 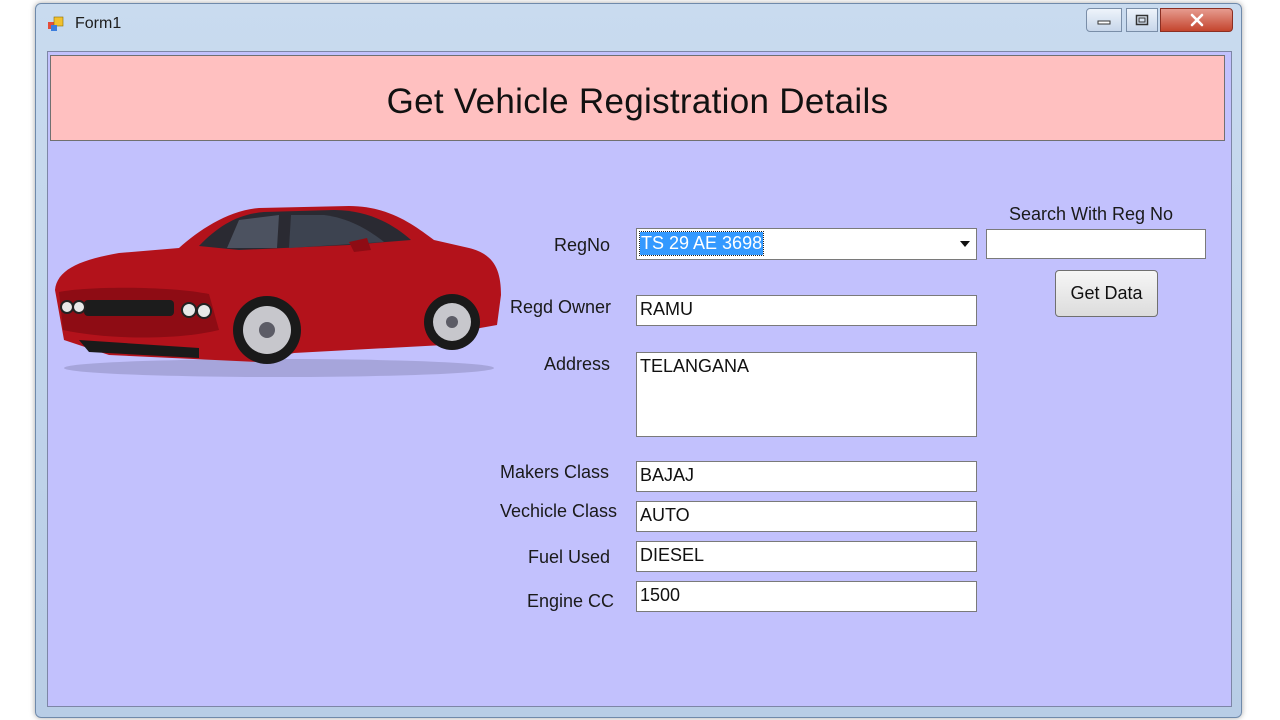 I want to click on chevron-down-icon, so click(x=965, y=244).